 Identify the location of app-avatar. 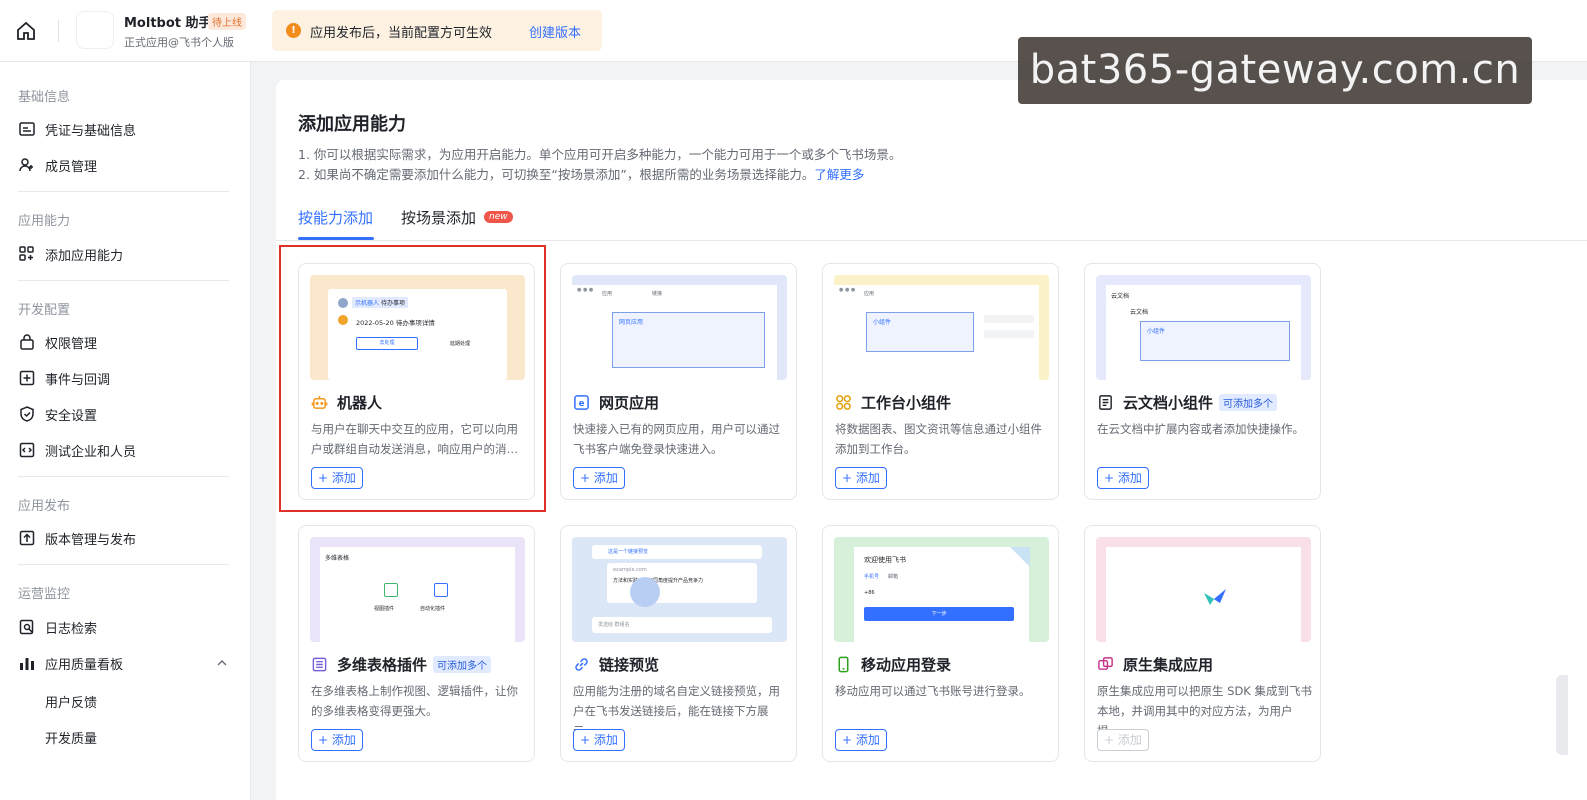
(95, 30).